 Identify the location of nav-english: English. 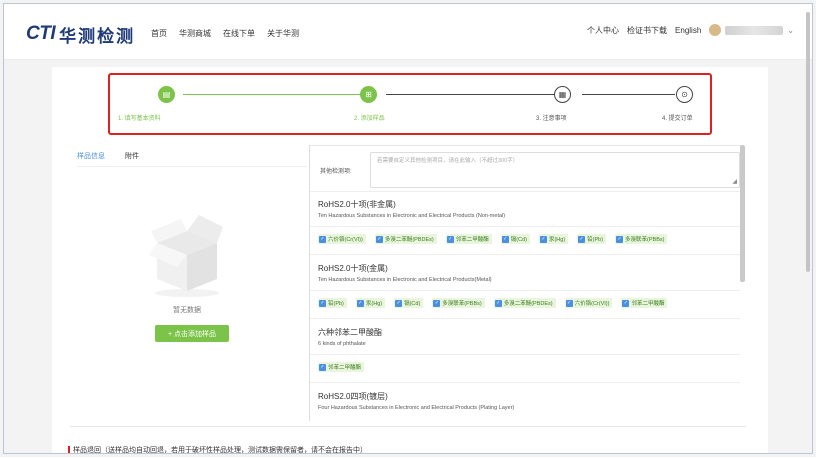
(688, 30).